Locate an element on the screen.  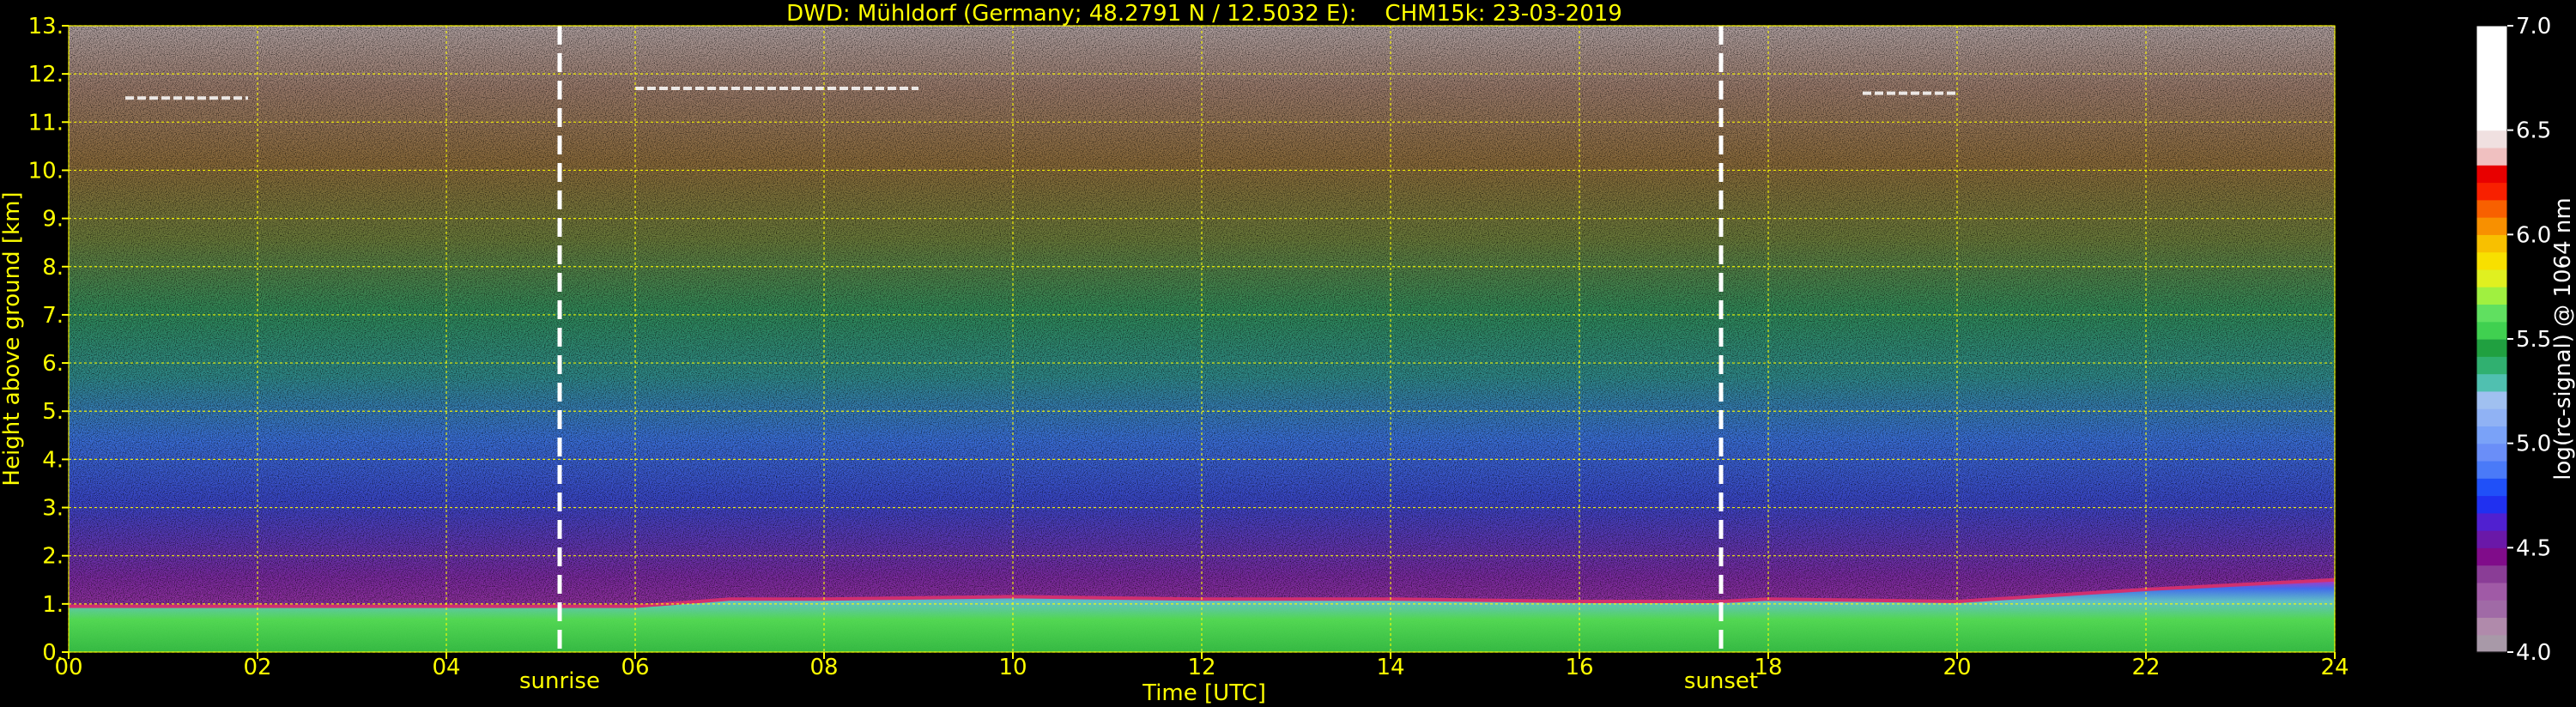
y-tick-label: 12. is located at coordinates (46, 75).